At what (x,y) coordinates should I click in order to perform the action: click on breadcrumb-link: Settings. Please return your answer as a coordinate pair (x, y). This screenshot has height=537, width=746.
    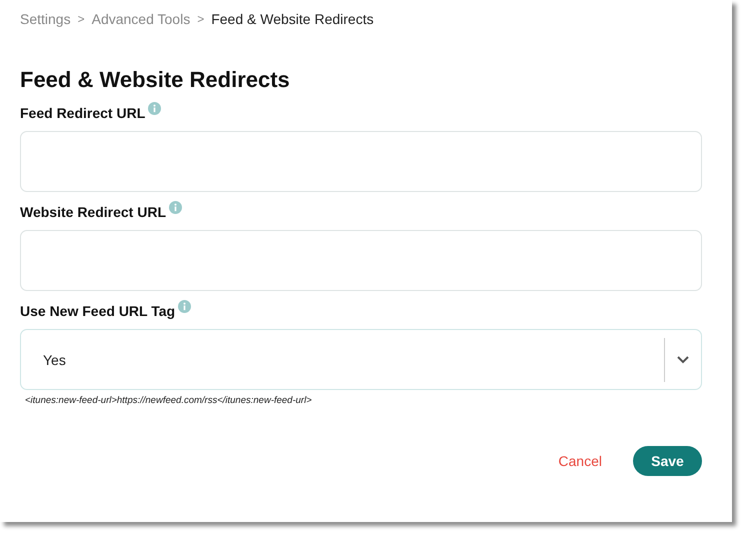
    Looking at the image, I should click on (45, 19).